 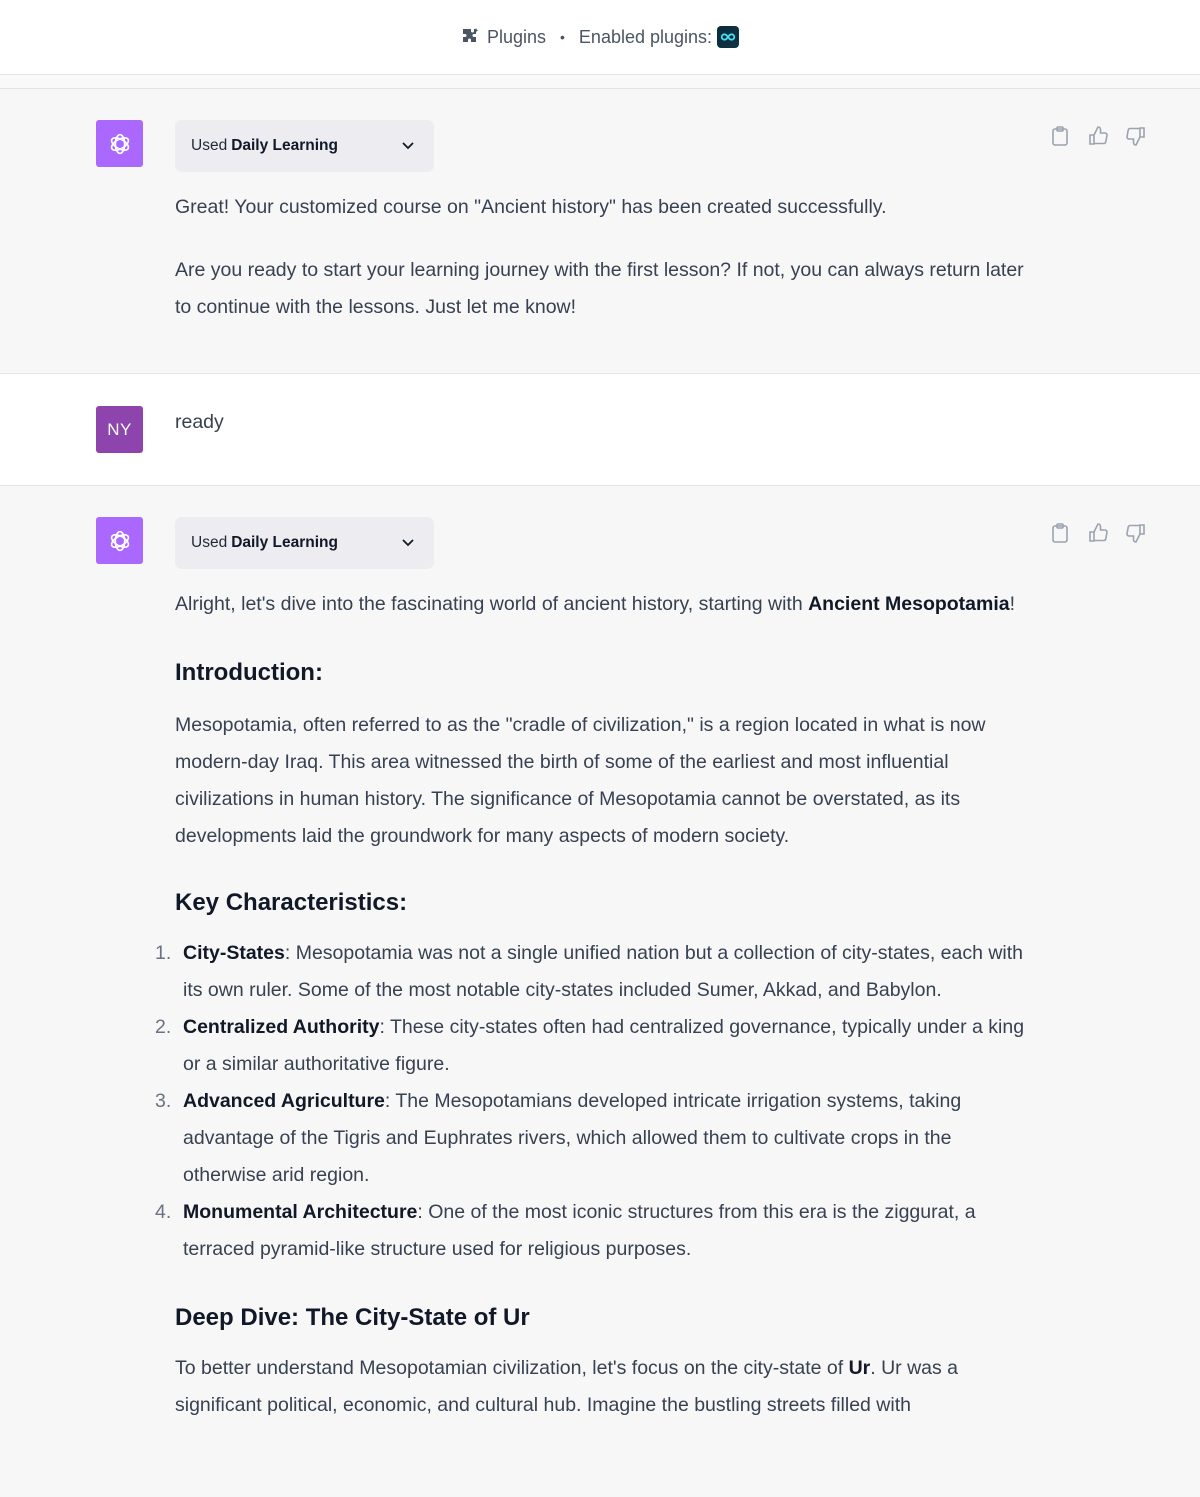 What do you see at coordinates (163, 1212) in the screenshot?
I see `list-number: 4.` at bounding box center [163, 1212].